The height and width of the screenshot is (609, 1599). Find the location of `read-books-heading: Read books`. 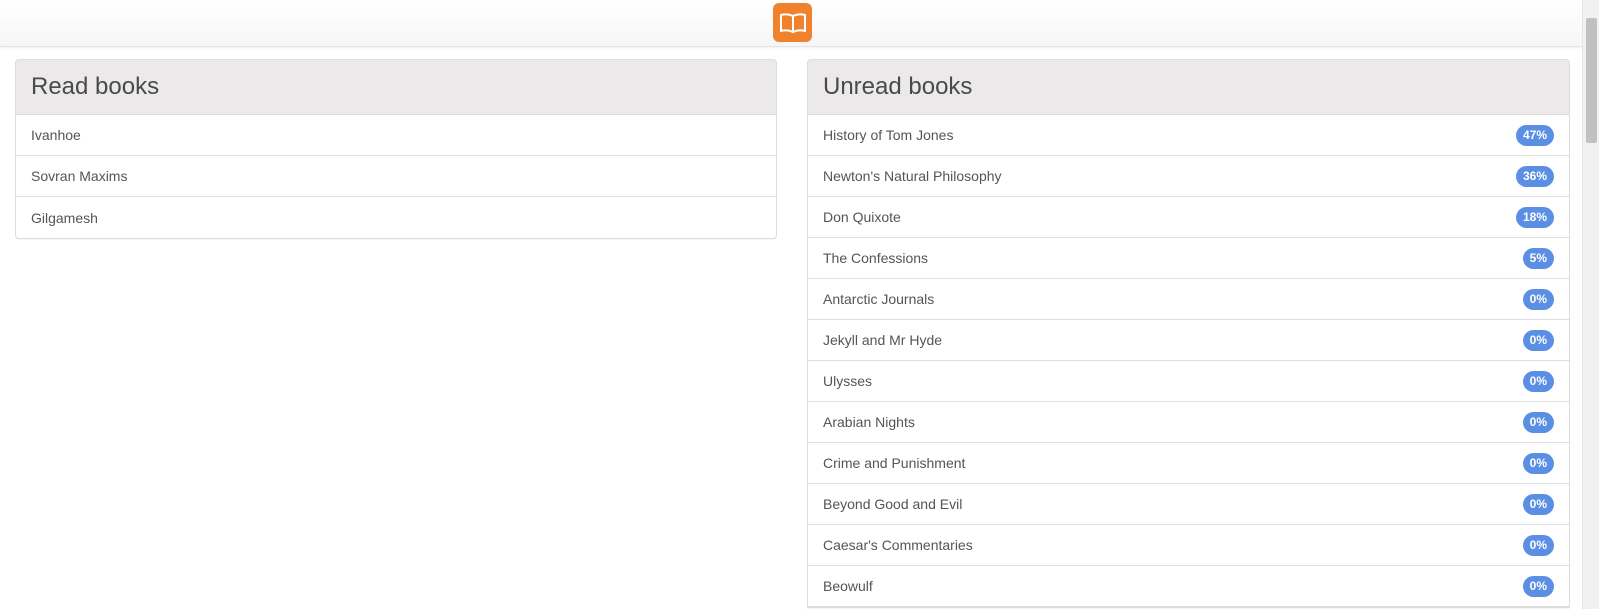

read-books-heading: Read books is located at coordinates (396, 87).